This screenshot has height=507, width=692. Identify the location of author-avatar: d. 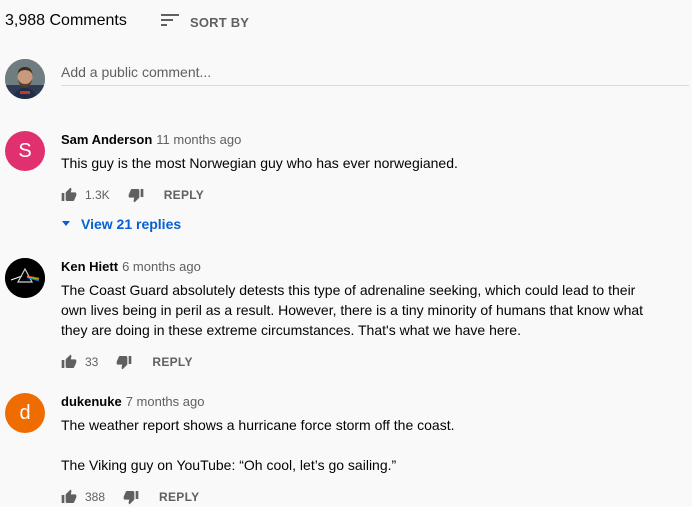
(25, 413).